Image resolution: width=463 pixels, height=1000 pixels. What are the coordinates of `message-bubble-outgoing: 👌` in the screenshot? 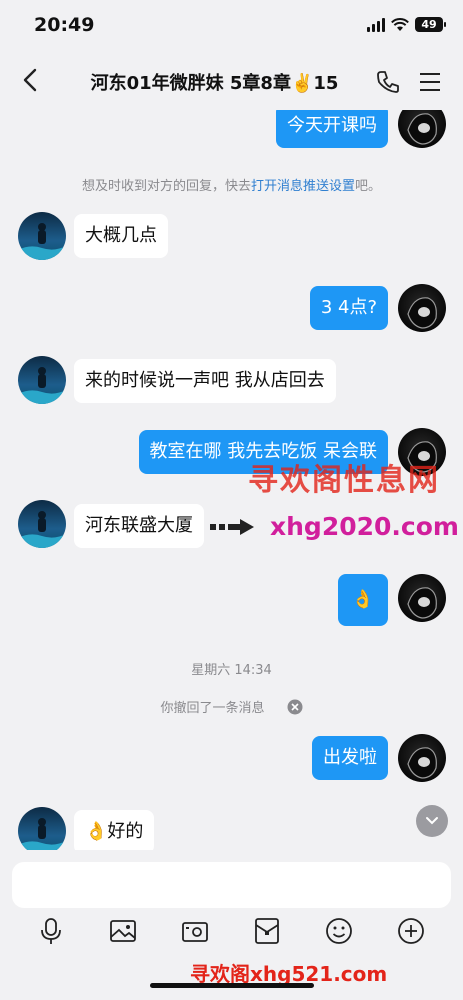 It's located at (362, 600).